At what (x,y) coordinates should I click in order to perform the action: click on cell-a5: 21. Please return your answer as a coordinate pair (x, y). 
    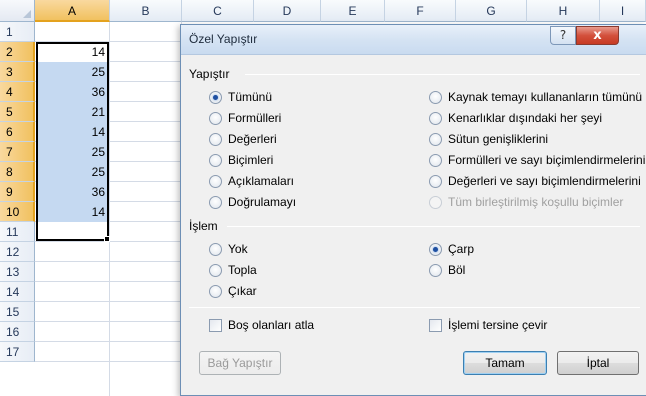
    Looking at the image, I should click on (72, 112).